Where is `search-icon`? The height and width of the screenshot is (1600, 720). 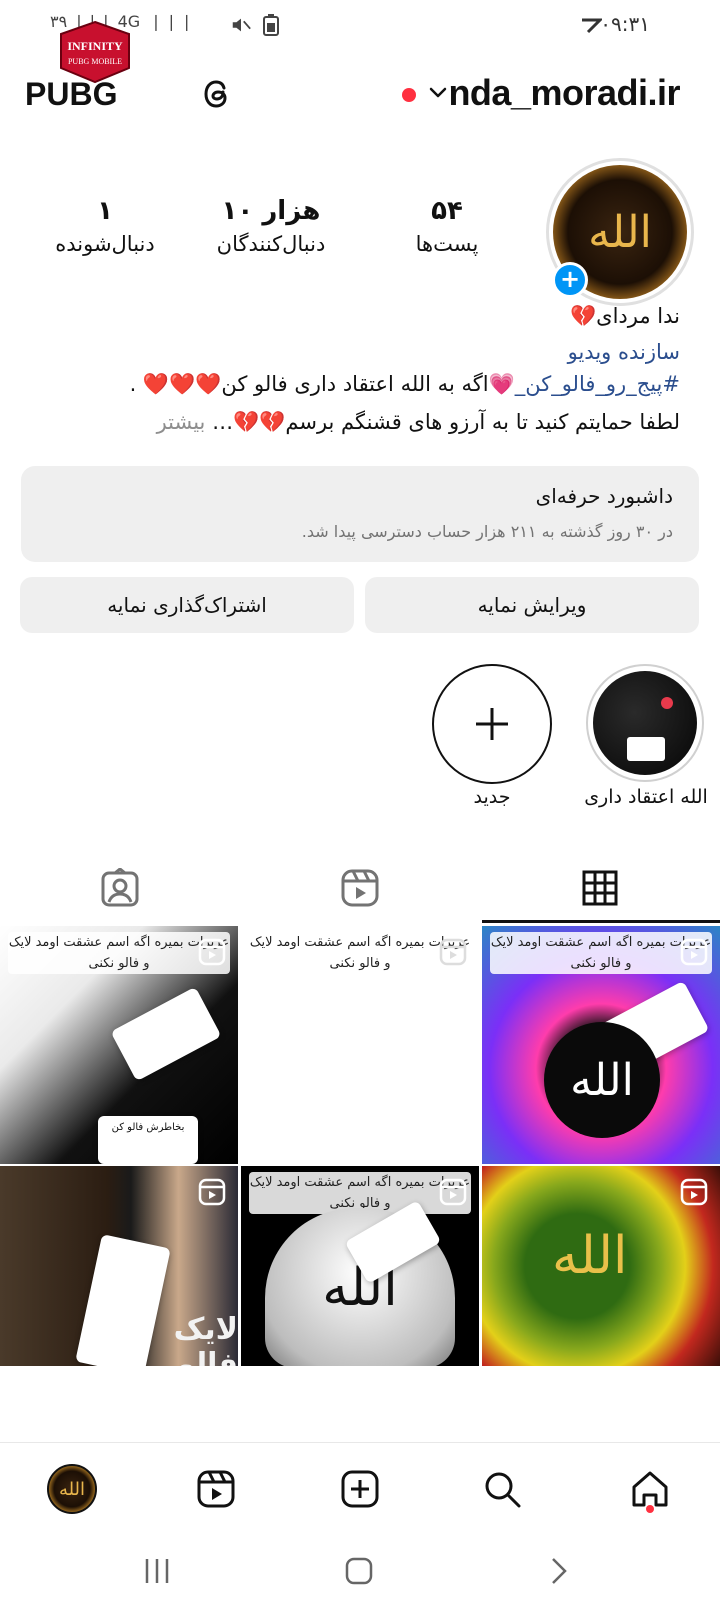 search-icon is located at coordinates (503, 1490).